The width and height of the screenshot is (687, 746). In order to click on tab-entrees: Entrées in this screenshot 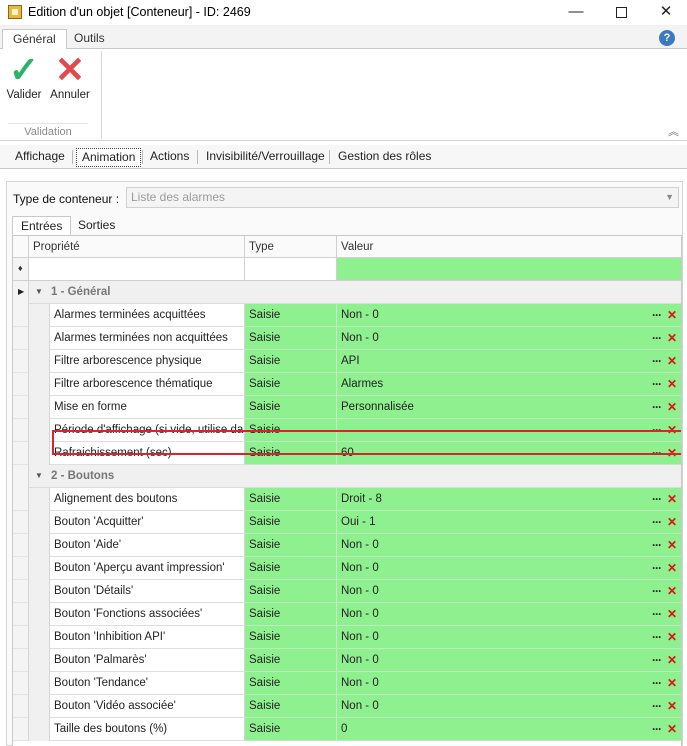, I will do `click(42, 225)`.